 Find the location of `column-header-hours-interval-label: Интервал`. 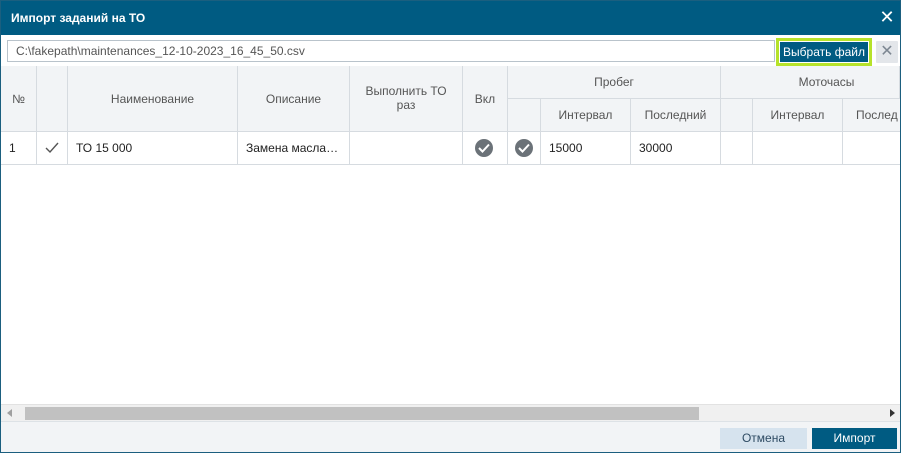

column-header-hours-interval-label: Интервал is located at coordinates (797, 115).